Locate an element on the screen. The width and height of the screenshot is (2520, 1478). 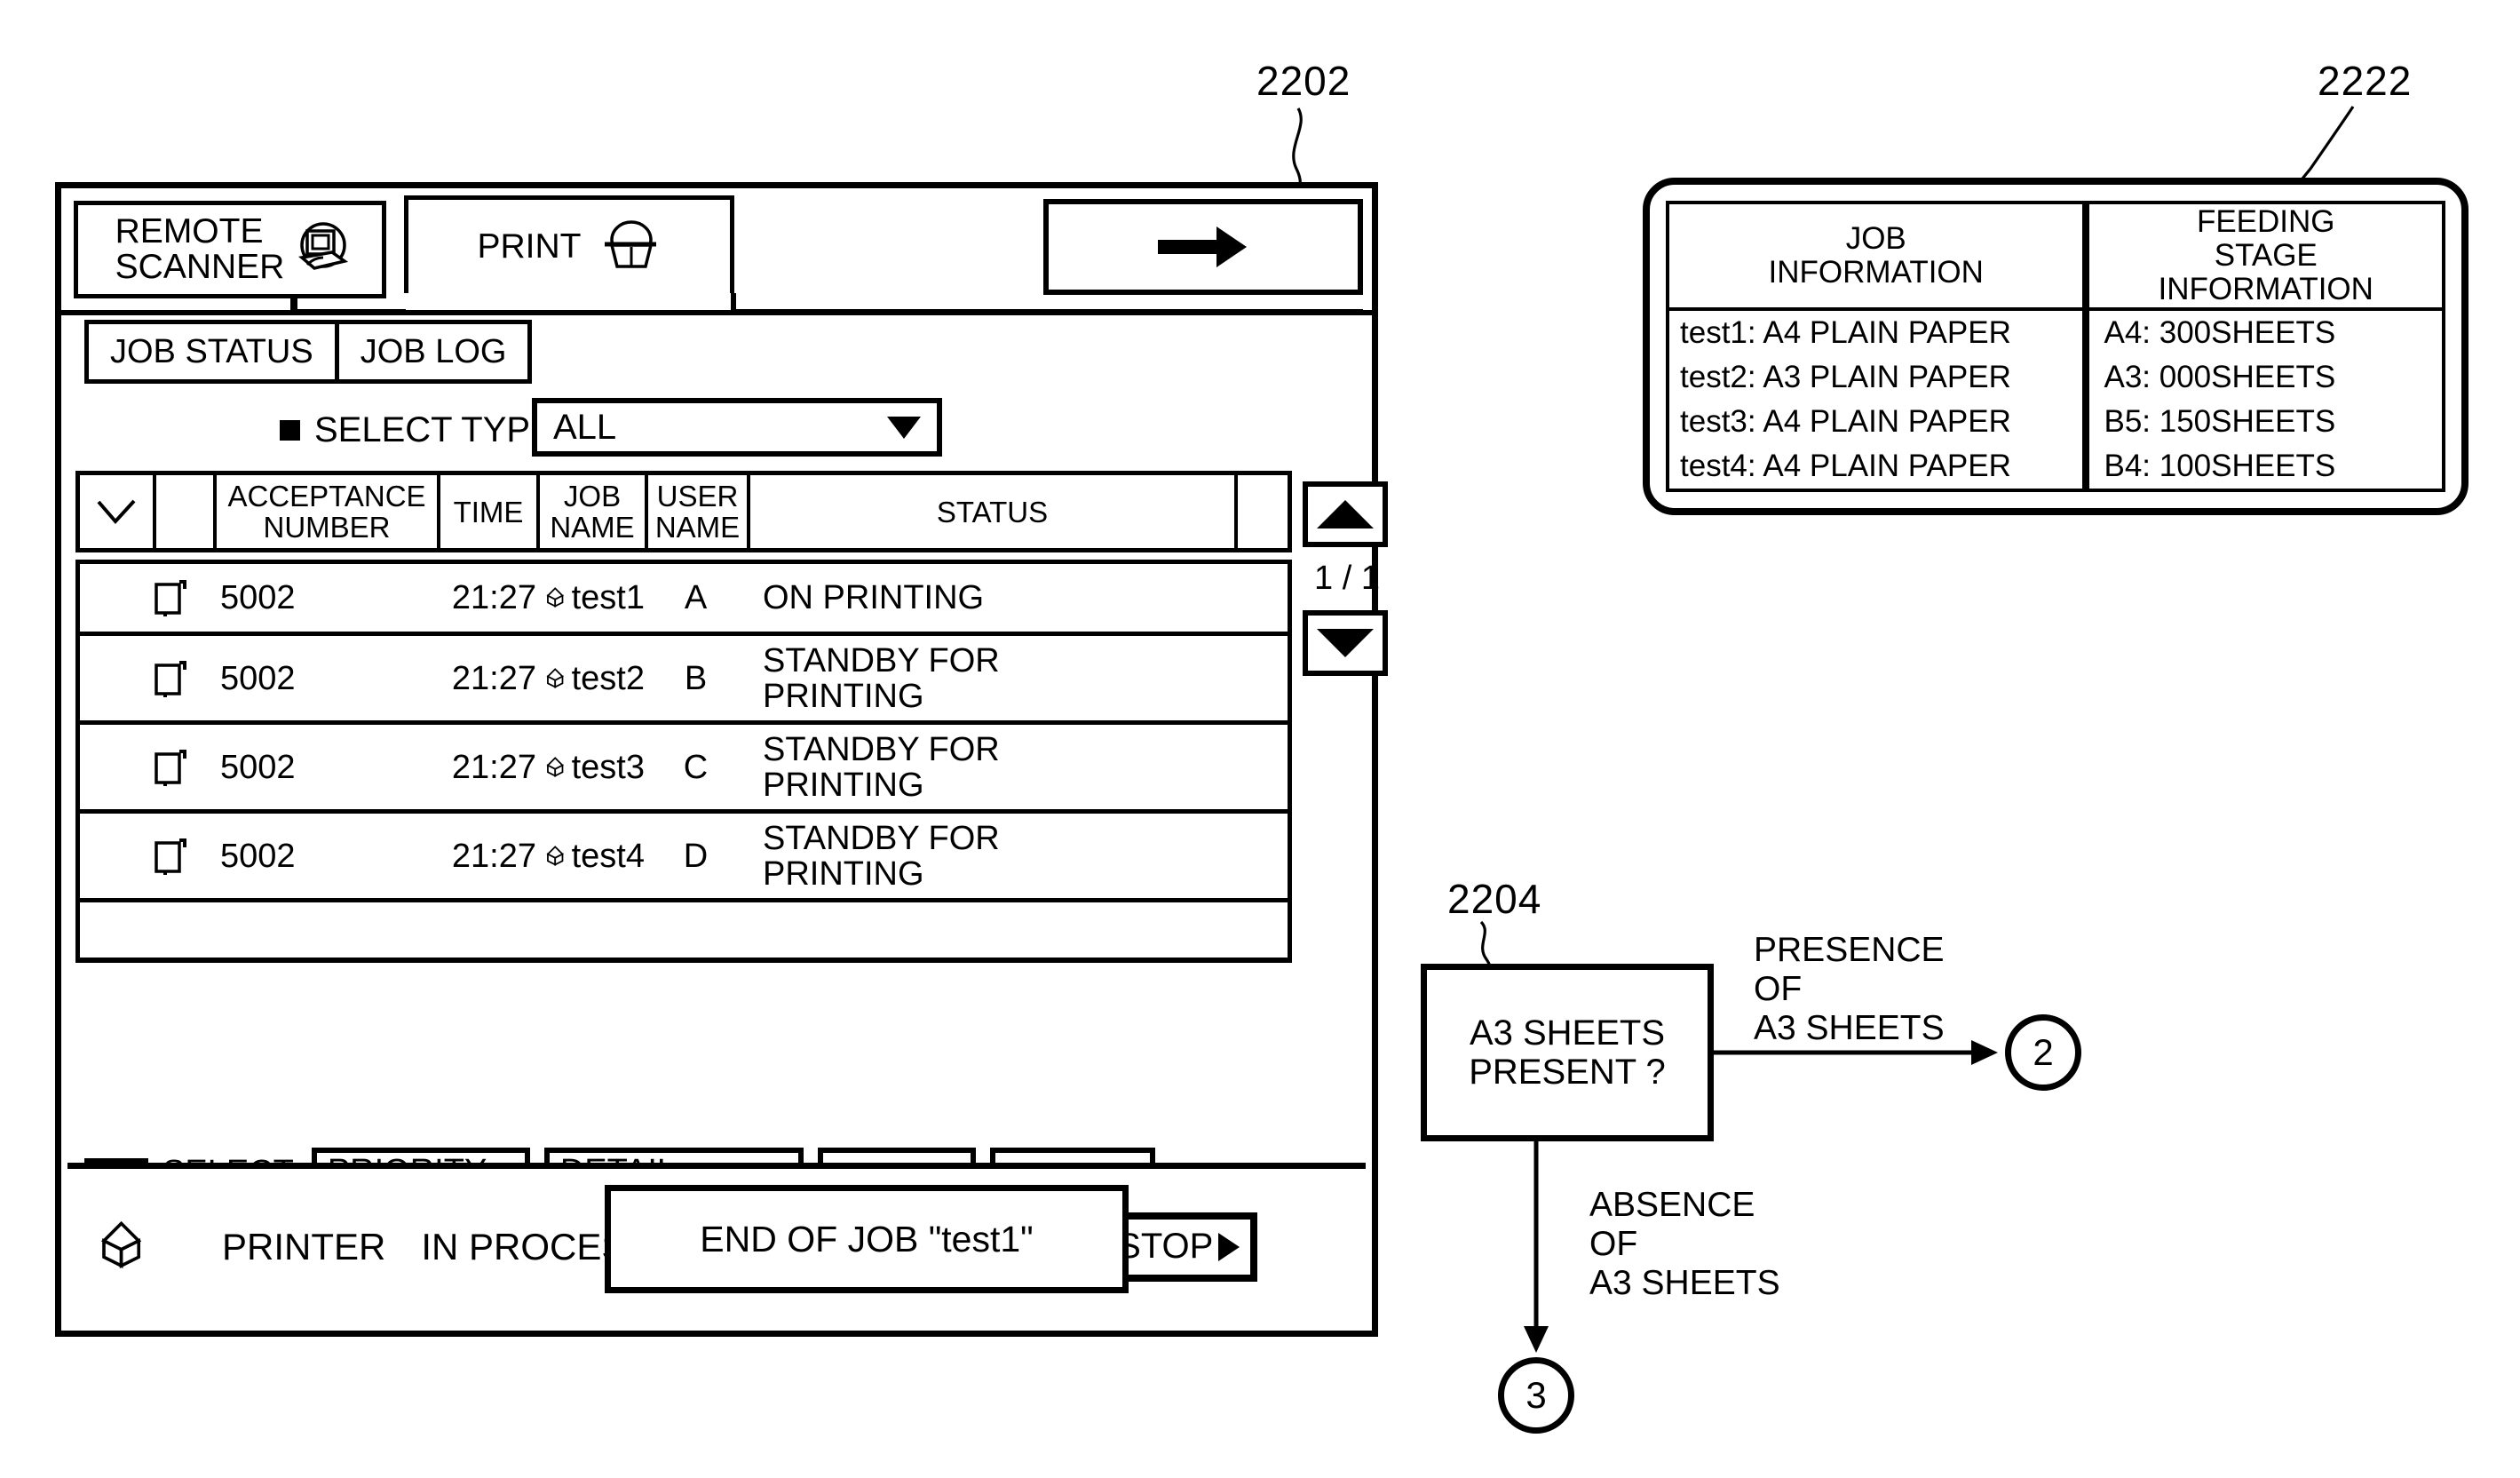
page-indicator: 1 / 1 is located at coordinates (1347, 578).